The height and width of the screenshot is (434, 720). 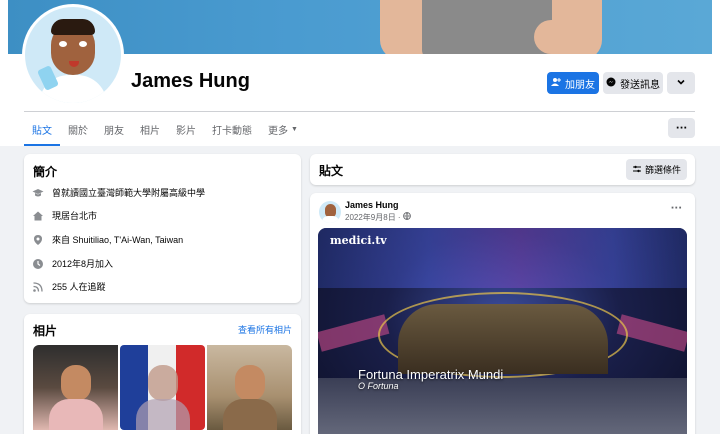 What do you see at coordinates (372, 205) in the screenshot?
I see `post-author-name: James Hung` at bounding box center [372, 205].